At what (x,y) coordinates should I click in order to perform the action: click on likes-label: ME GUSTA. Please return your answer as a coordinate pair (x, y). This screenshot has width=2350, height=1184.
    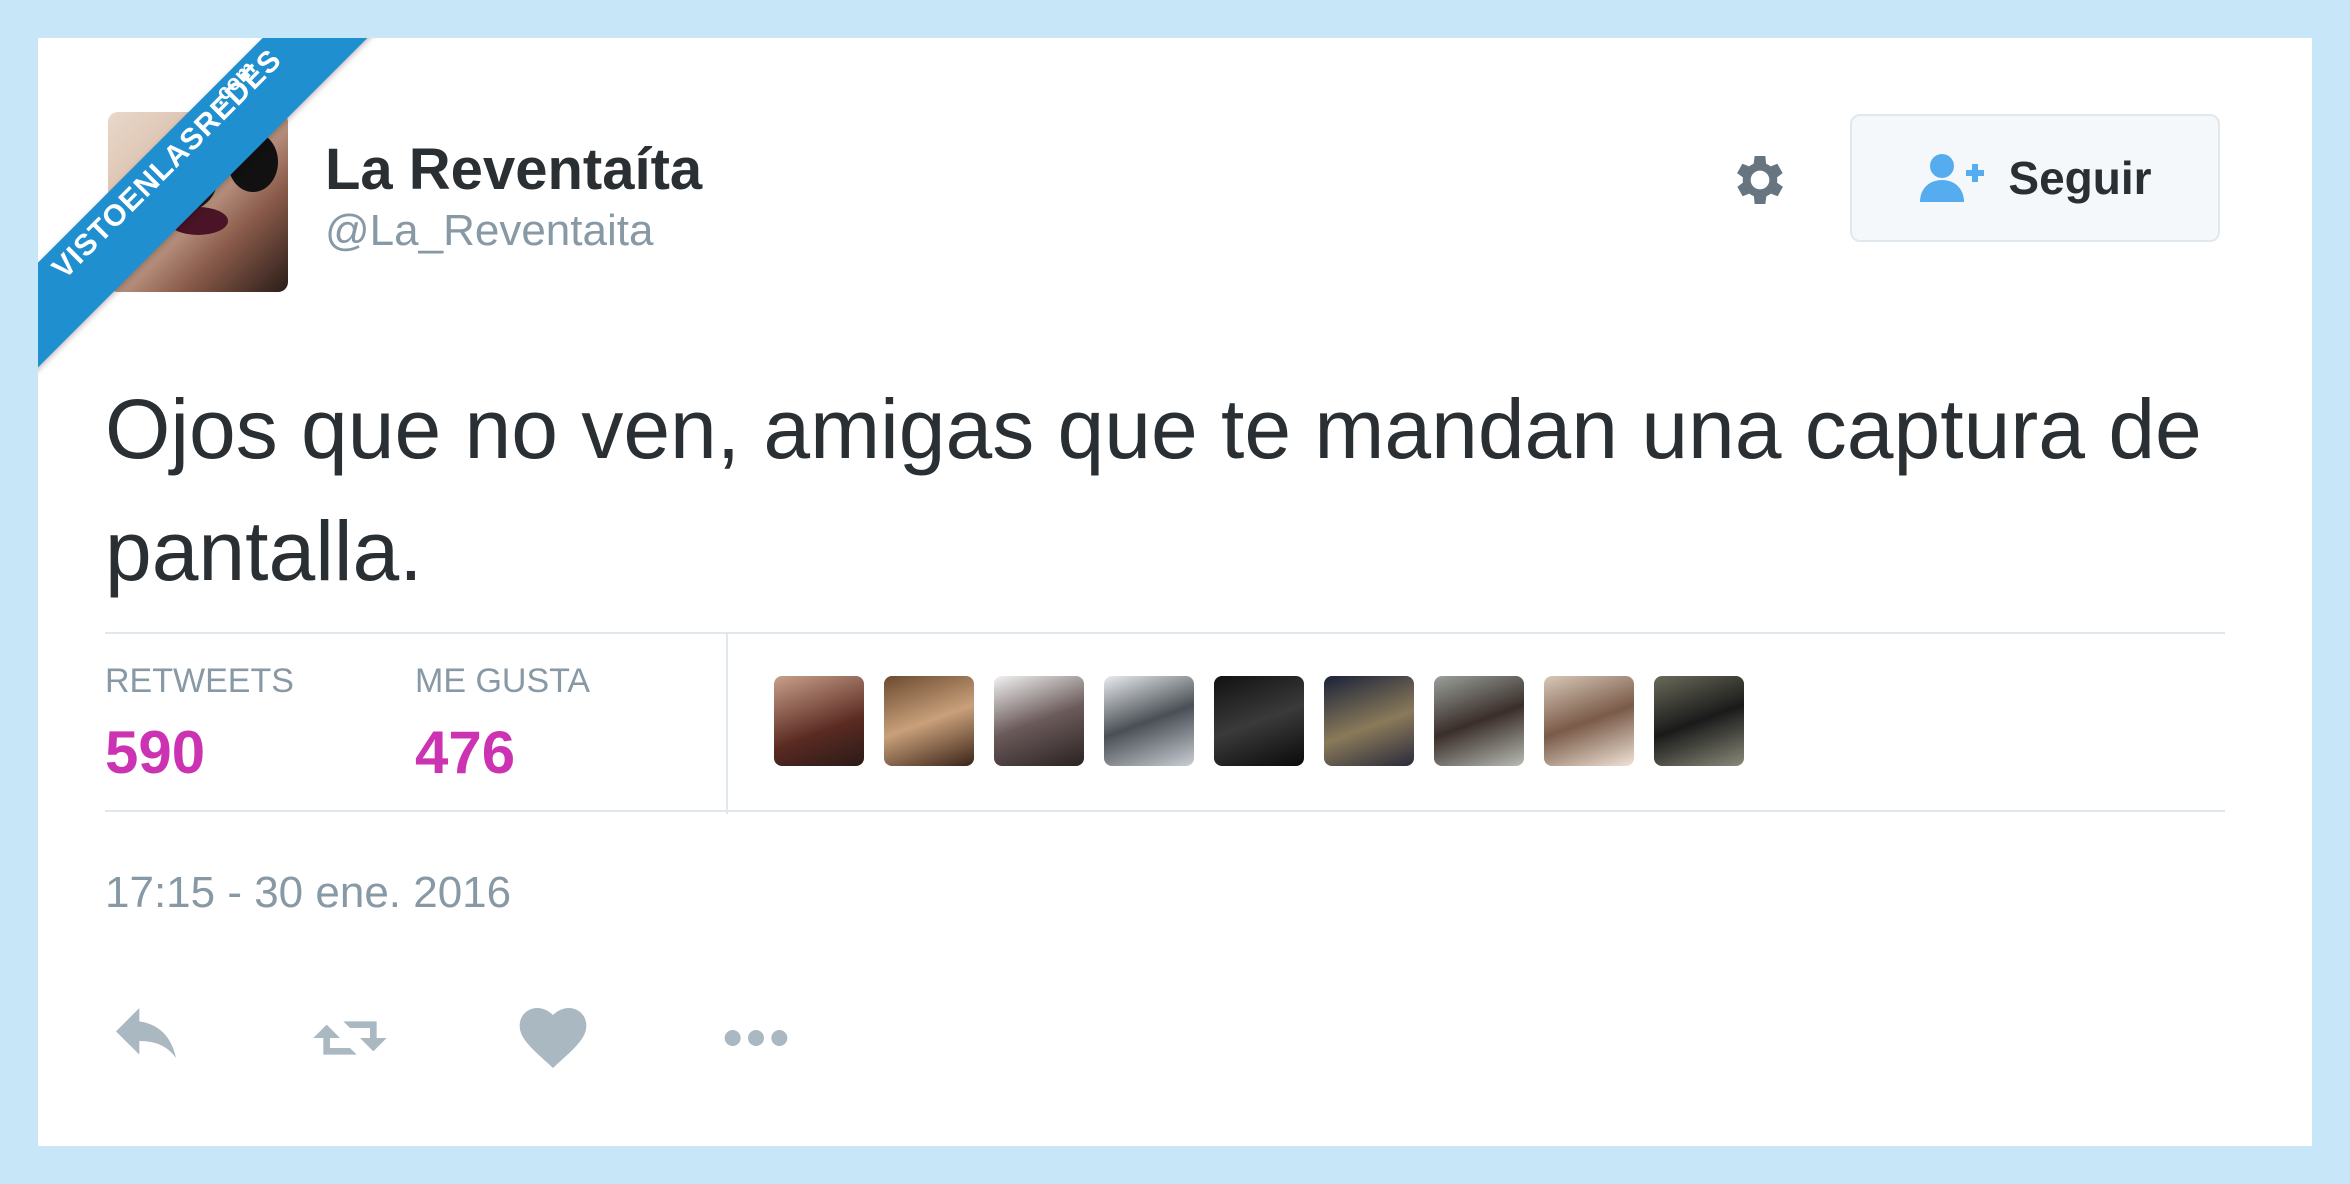
    Looking at the image, I should click on (502, 681).